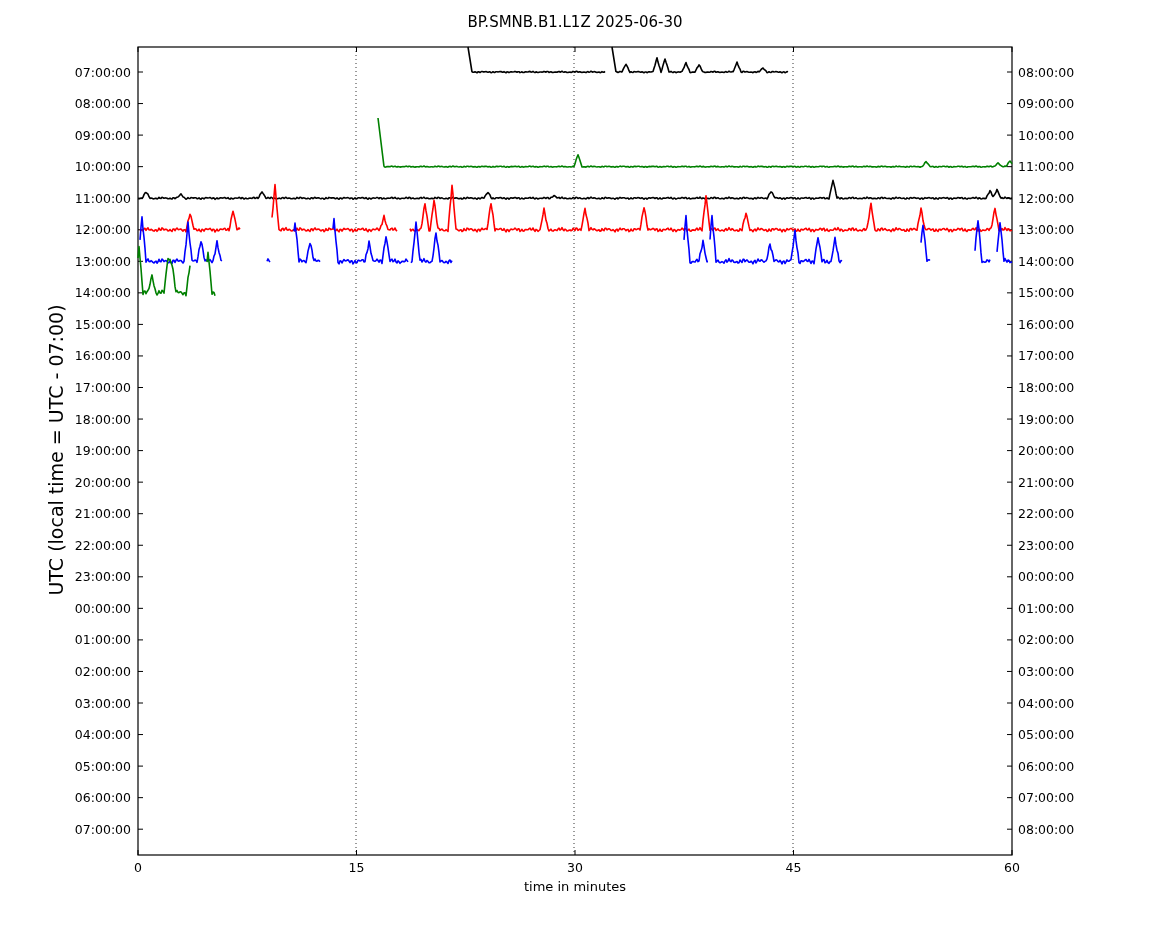  Describe the element at coordinates (1012, 867) in the screenshot. I see `x-tick-label: 60` at that location.